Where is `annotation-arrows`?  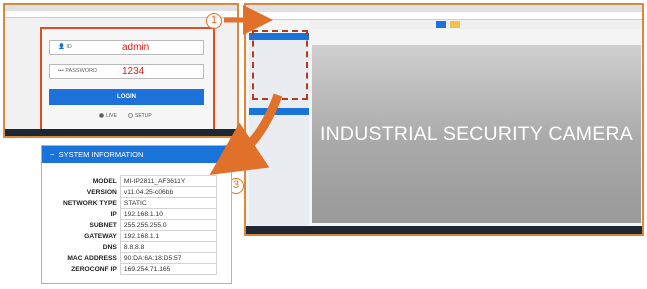
annotation-arrows is located at coordinates (246, 90).